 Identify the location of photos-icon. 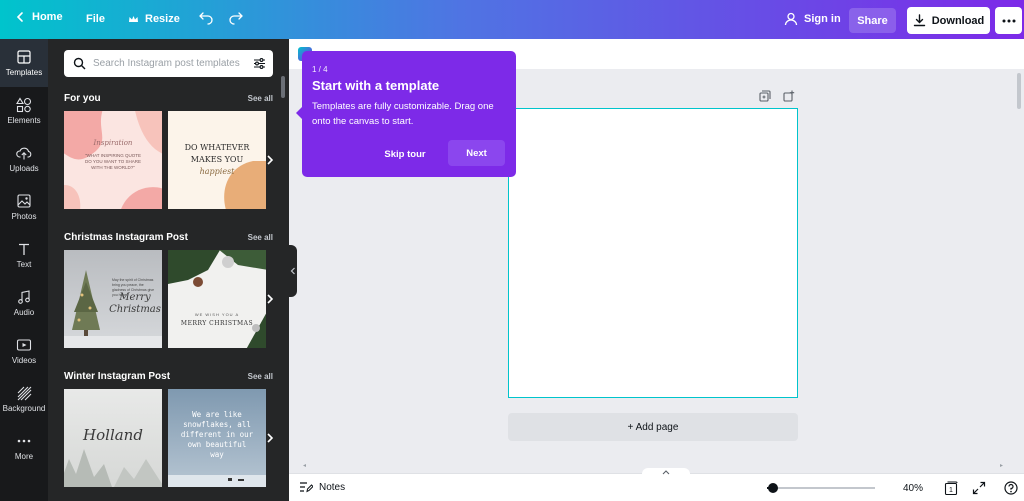
(24, 201).